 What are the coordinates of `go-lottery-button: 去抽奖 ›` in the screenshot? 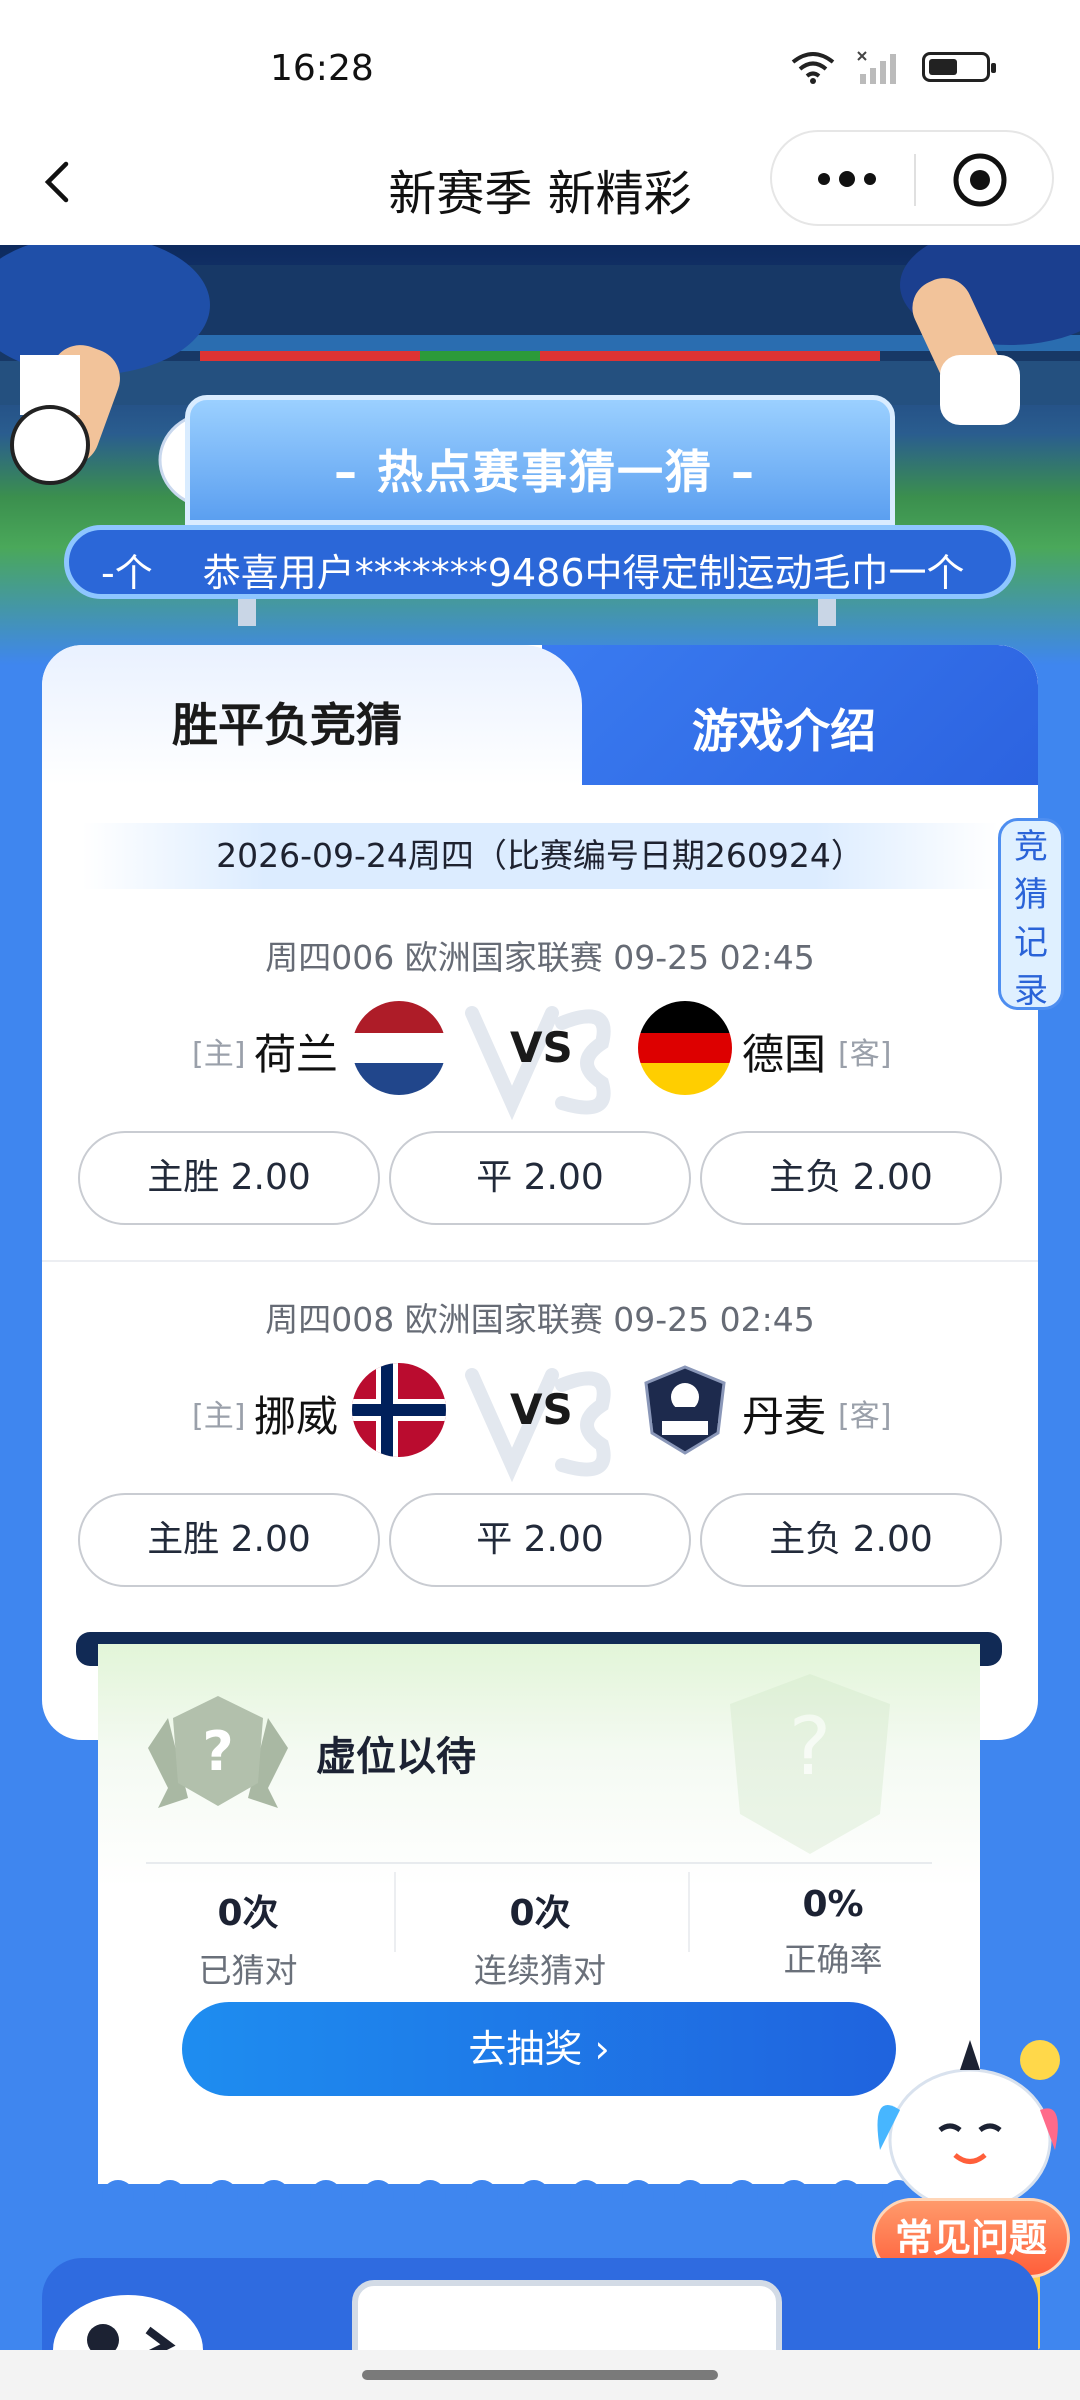 It's located at (539, 2049).